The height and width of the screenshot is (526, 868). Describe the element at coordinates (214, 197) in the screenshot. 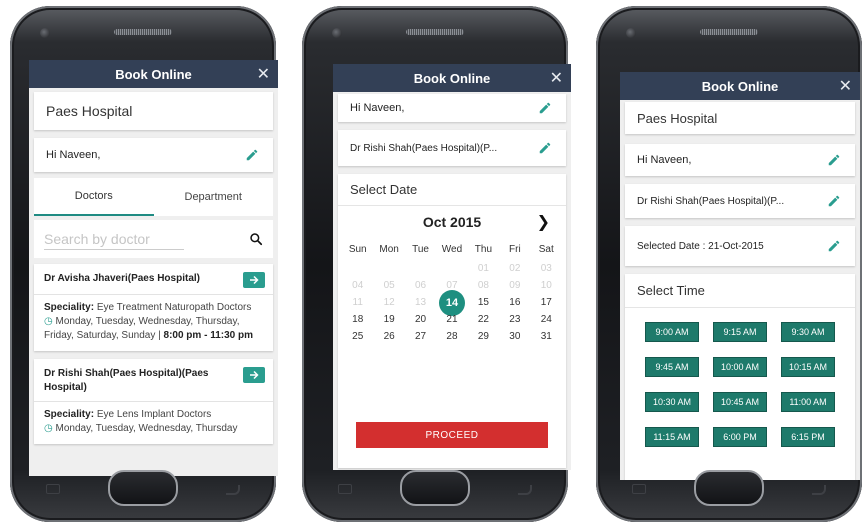

I see `tab-department: Department` at that location.